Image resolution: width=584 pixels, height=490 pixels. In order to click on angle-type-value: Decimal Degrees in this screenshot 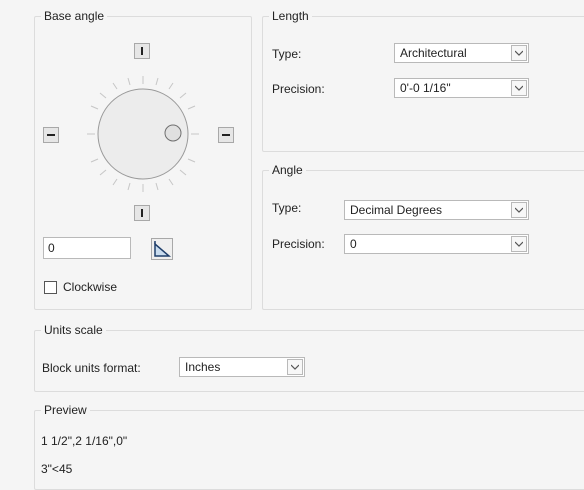, I will do `click(396, 210)`.